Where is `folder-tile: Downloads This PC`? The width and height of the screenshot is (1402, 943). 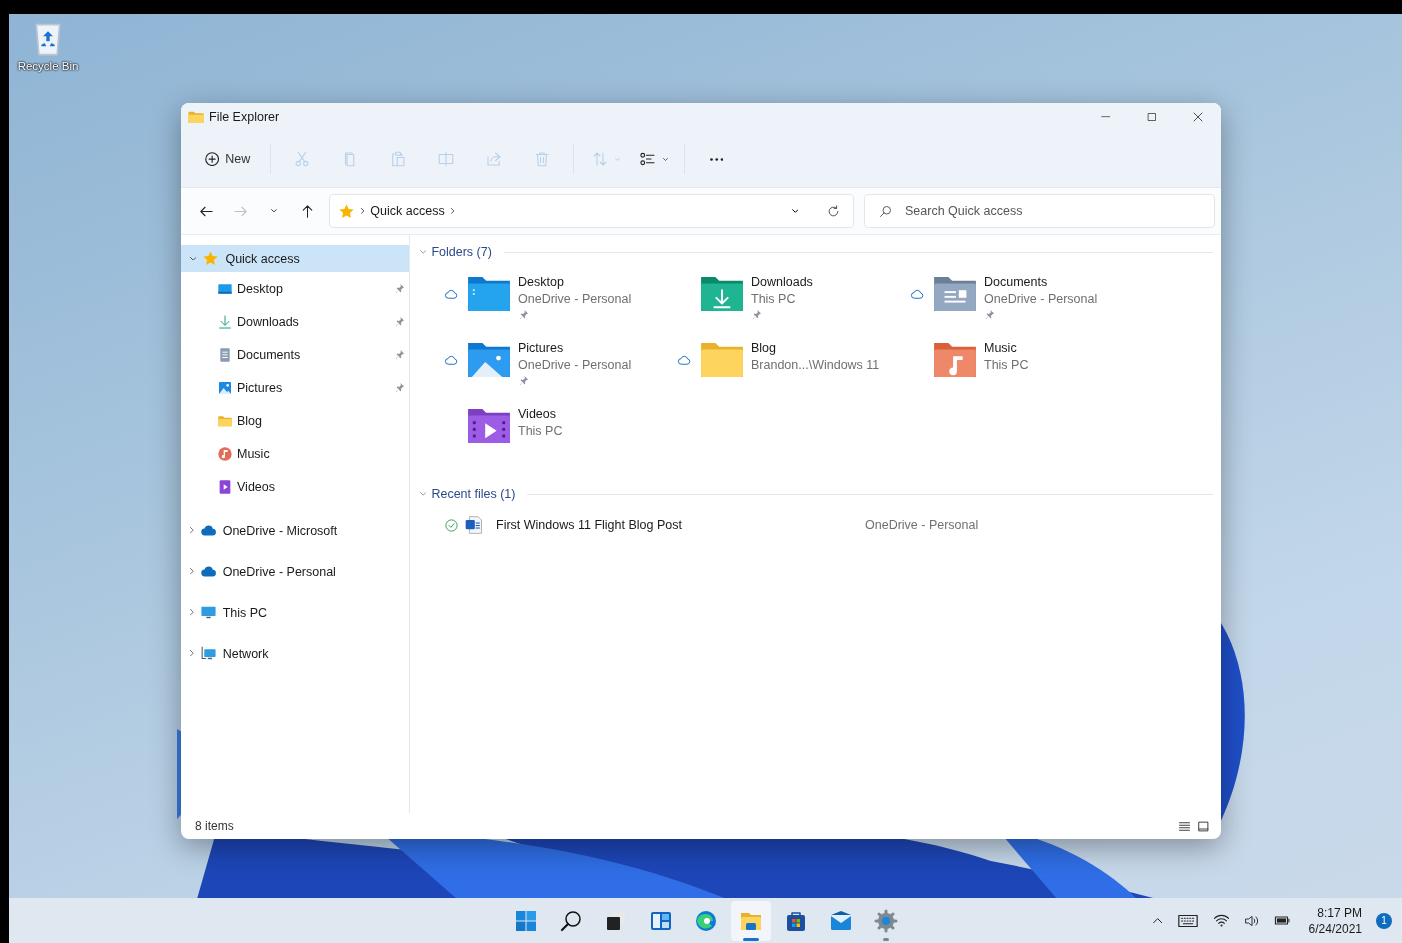 folder-tile: Downloads This PC is located at coordinates (793, 304).